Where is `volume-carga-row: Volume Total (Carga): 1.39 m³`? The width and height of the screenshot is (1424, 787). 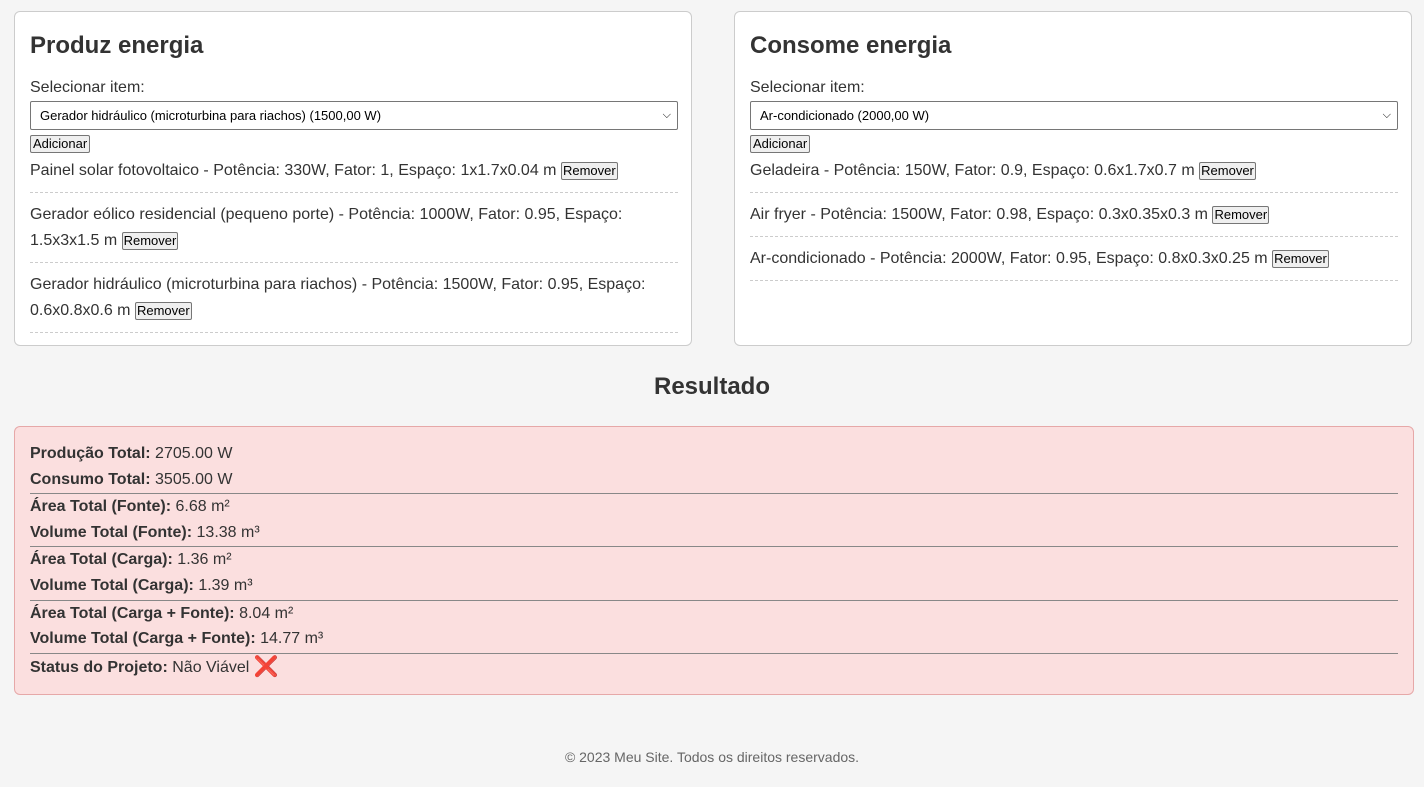
volume-carga-row: Volume Total (Carga): 1.39 m³ is located at coordinates (141, 586).